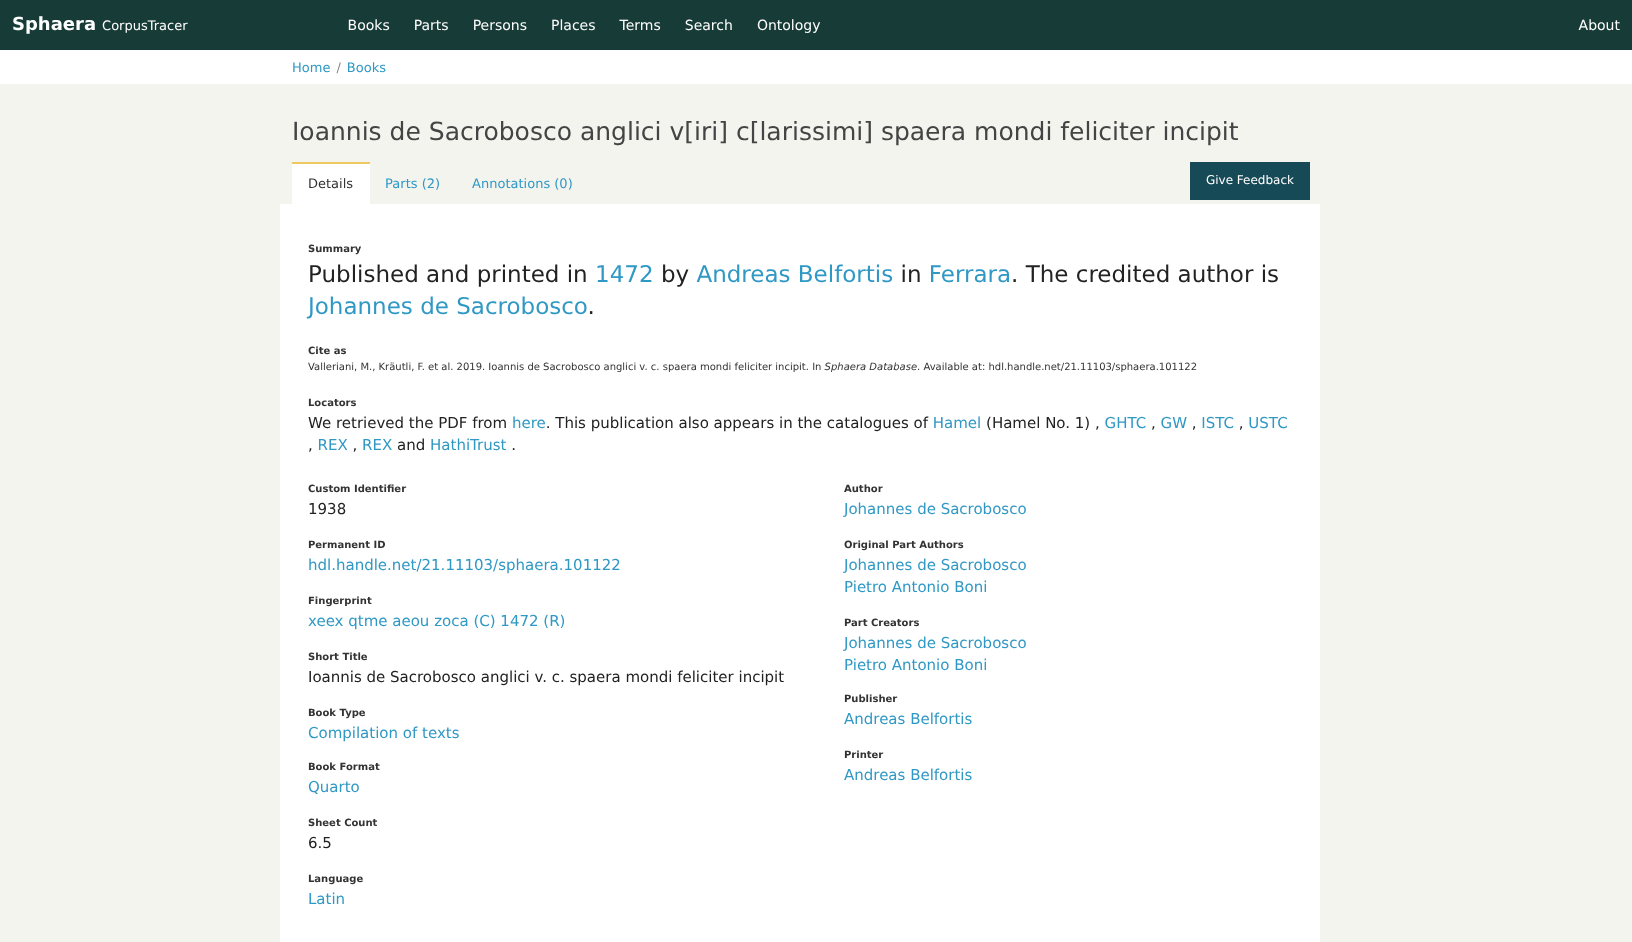 The height and width of the screenshot is (942, 1632). What do you see at coordinates (795, 274) in the screenshot?
I see `text-link: Andreas Belfortis` at bounding box center [795, 274].